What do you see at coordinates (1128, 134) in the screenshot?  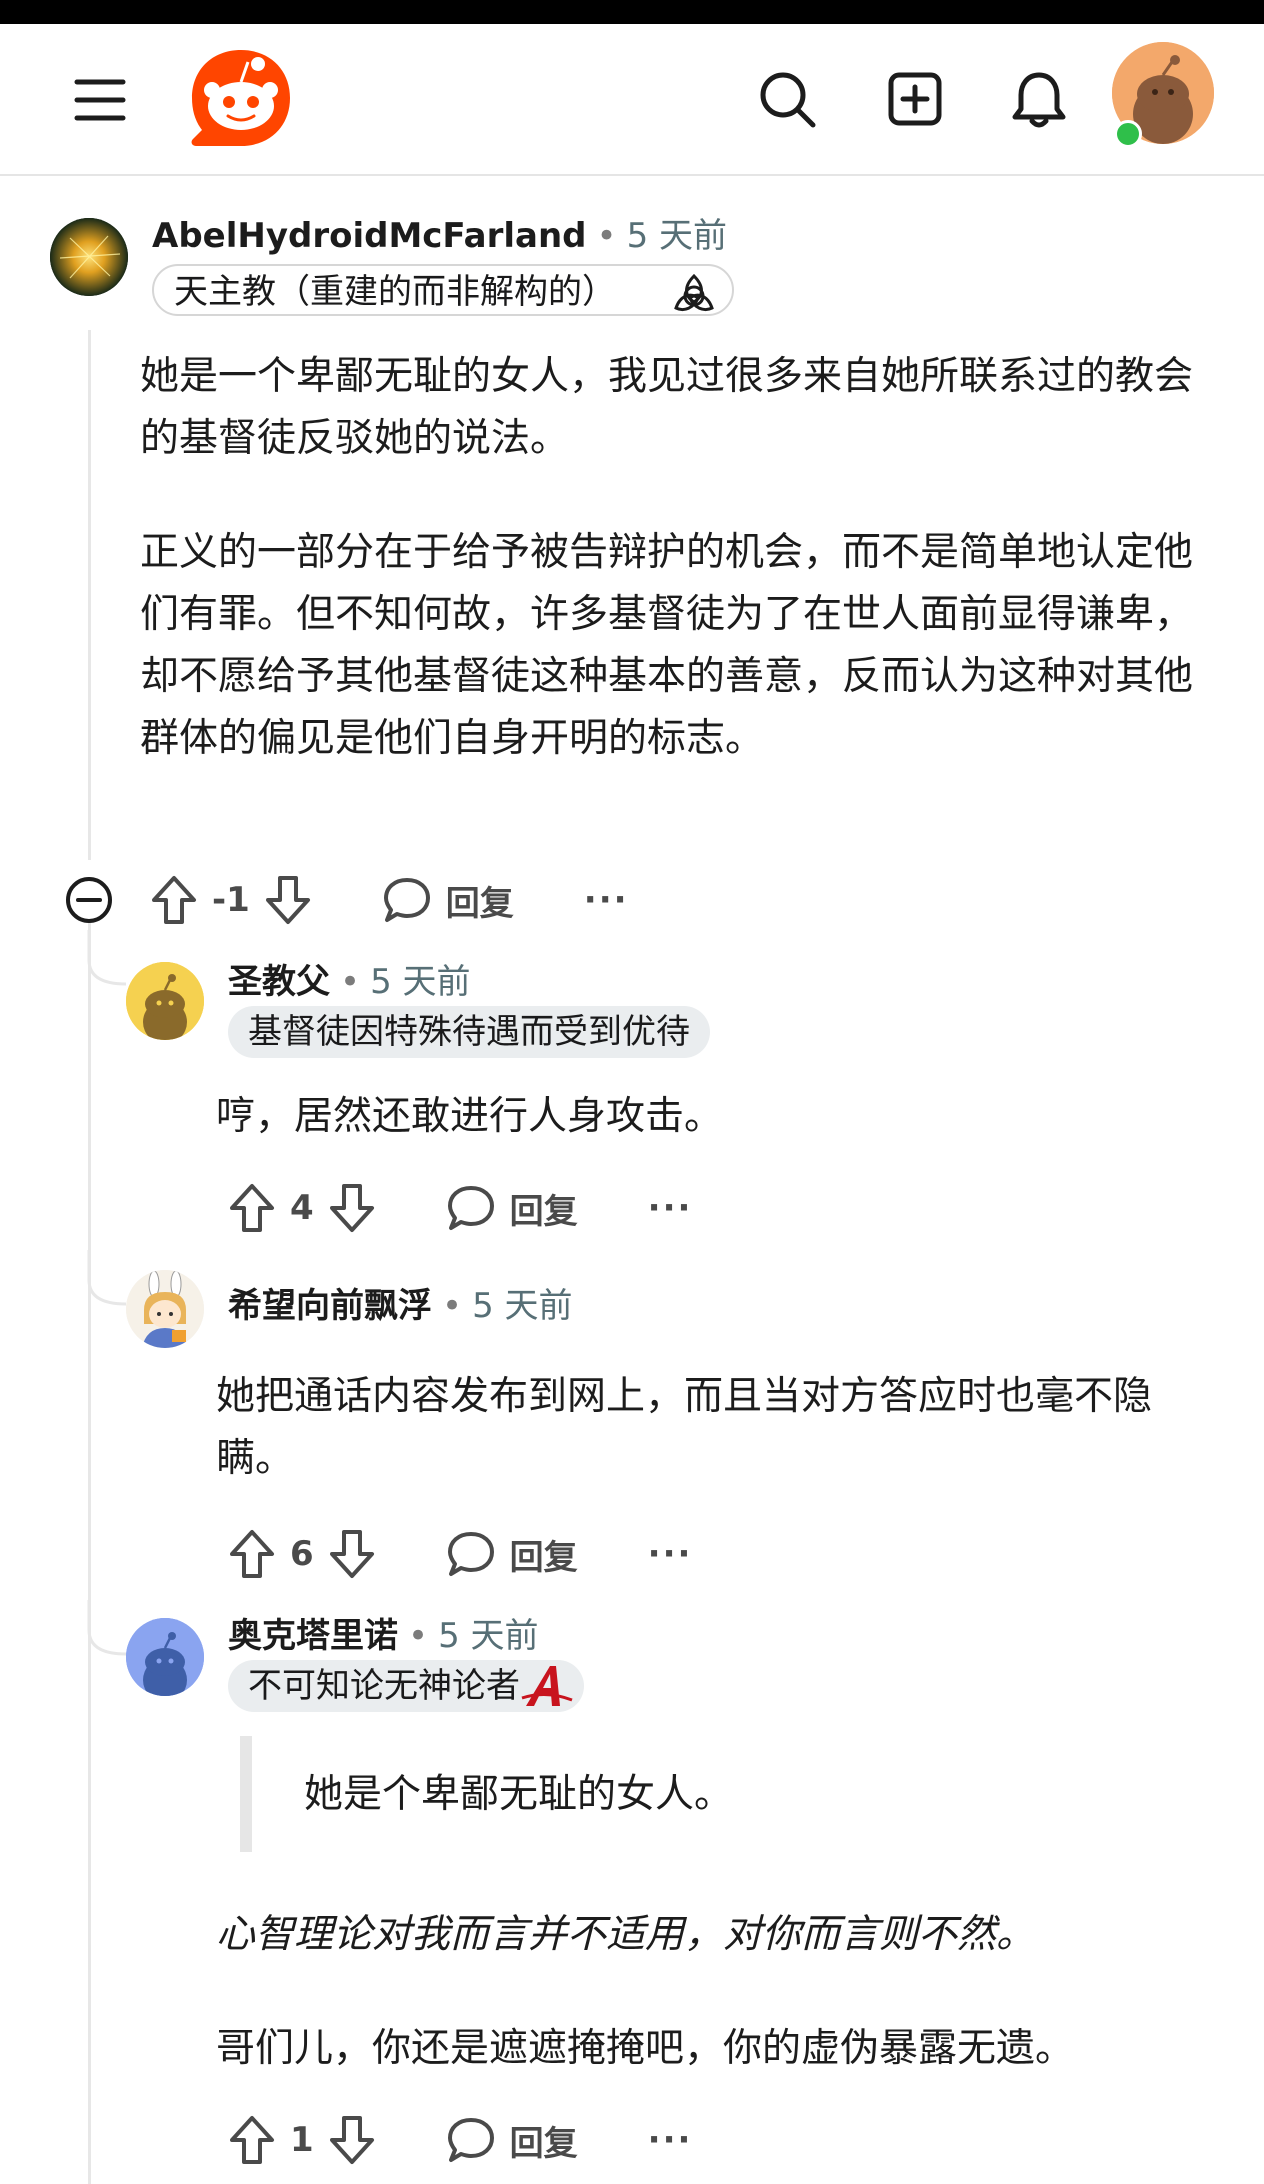 I see `online-status-dot` at bounding box center [1128, 134].